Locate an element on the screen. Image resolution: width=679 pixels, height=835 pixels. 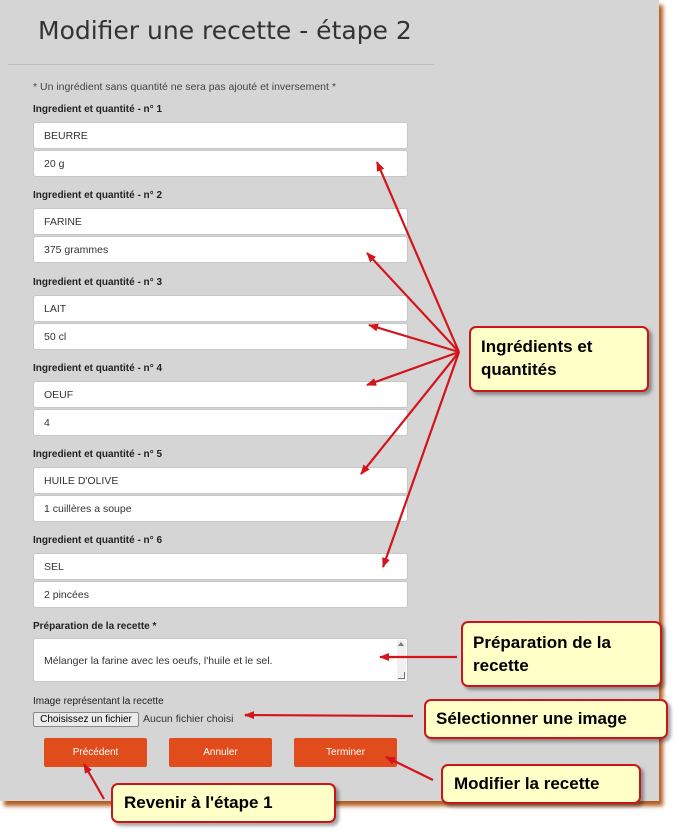
callout-image: Sélectionner une image is located at coordinates (546, 719).